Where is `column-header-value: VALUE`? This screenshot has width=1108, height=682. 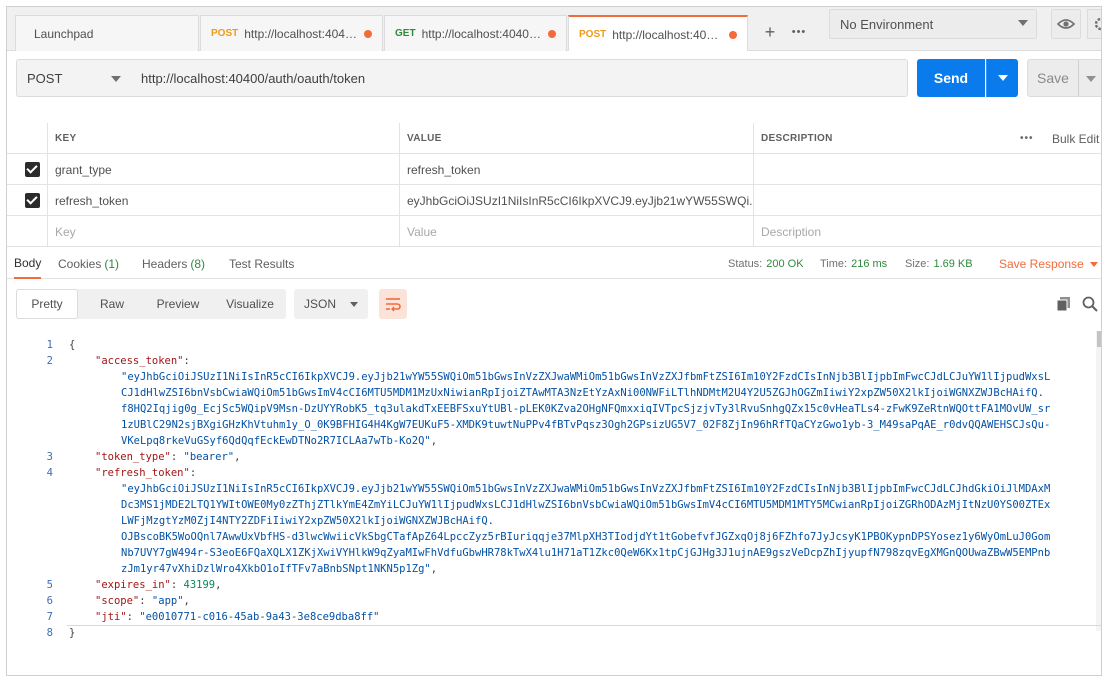
column-header-value: VALUE is located at coordinates (576, 138).